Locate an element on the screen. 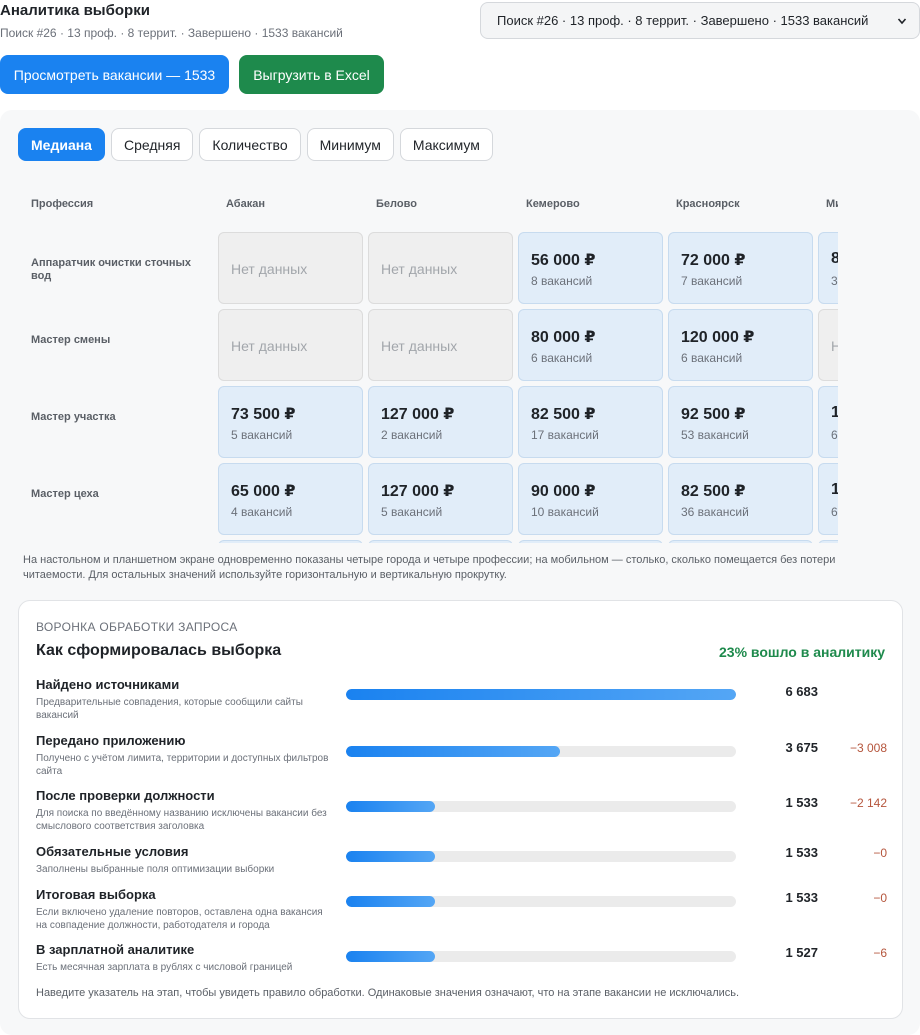  salary-cell: 72 000 ₽ 7 вакансий is located at coordinates (740, 268).